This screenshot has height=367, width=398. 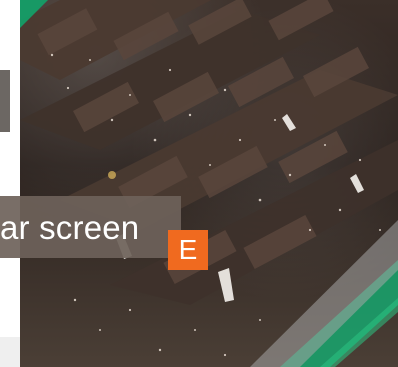 What do you see at coordinates (10, 352) in the screenshot?
I see `bottom-edge-strip` at bounding box center [10, 352].